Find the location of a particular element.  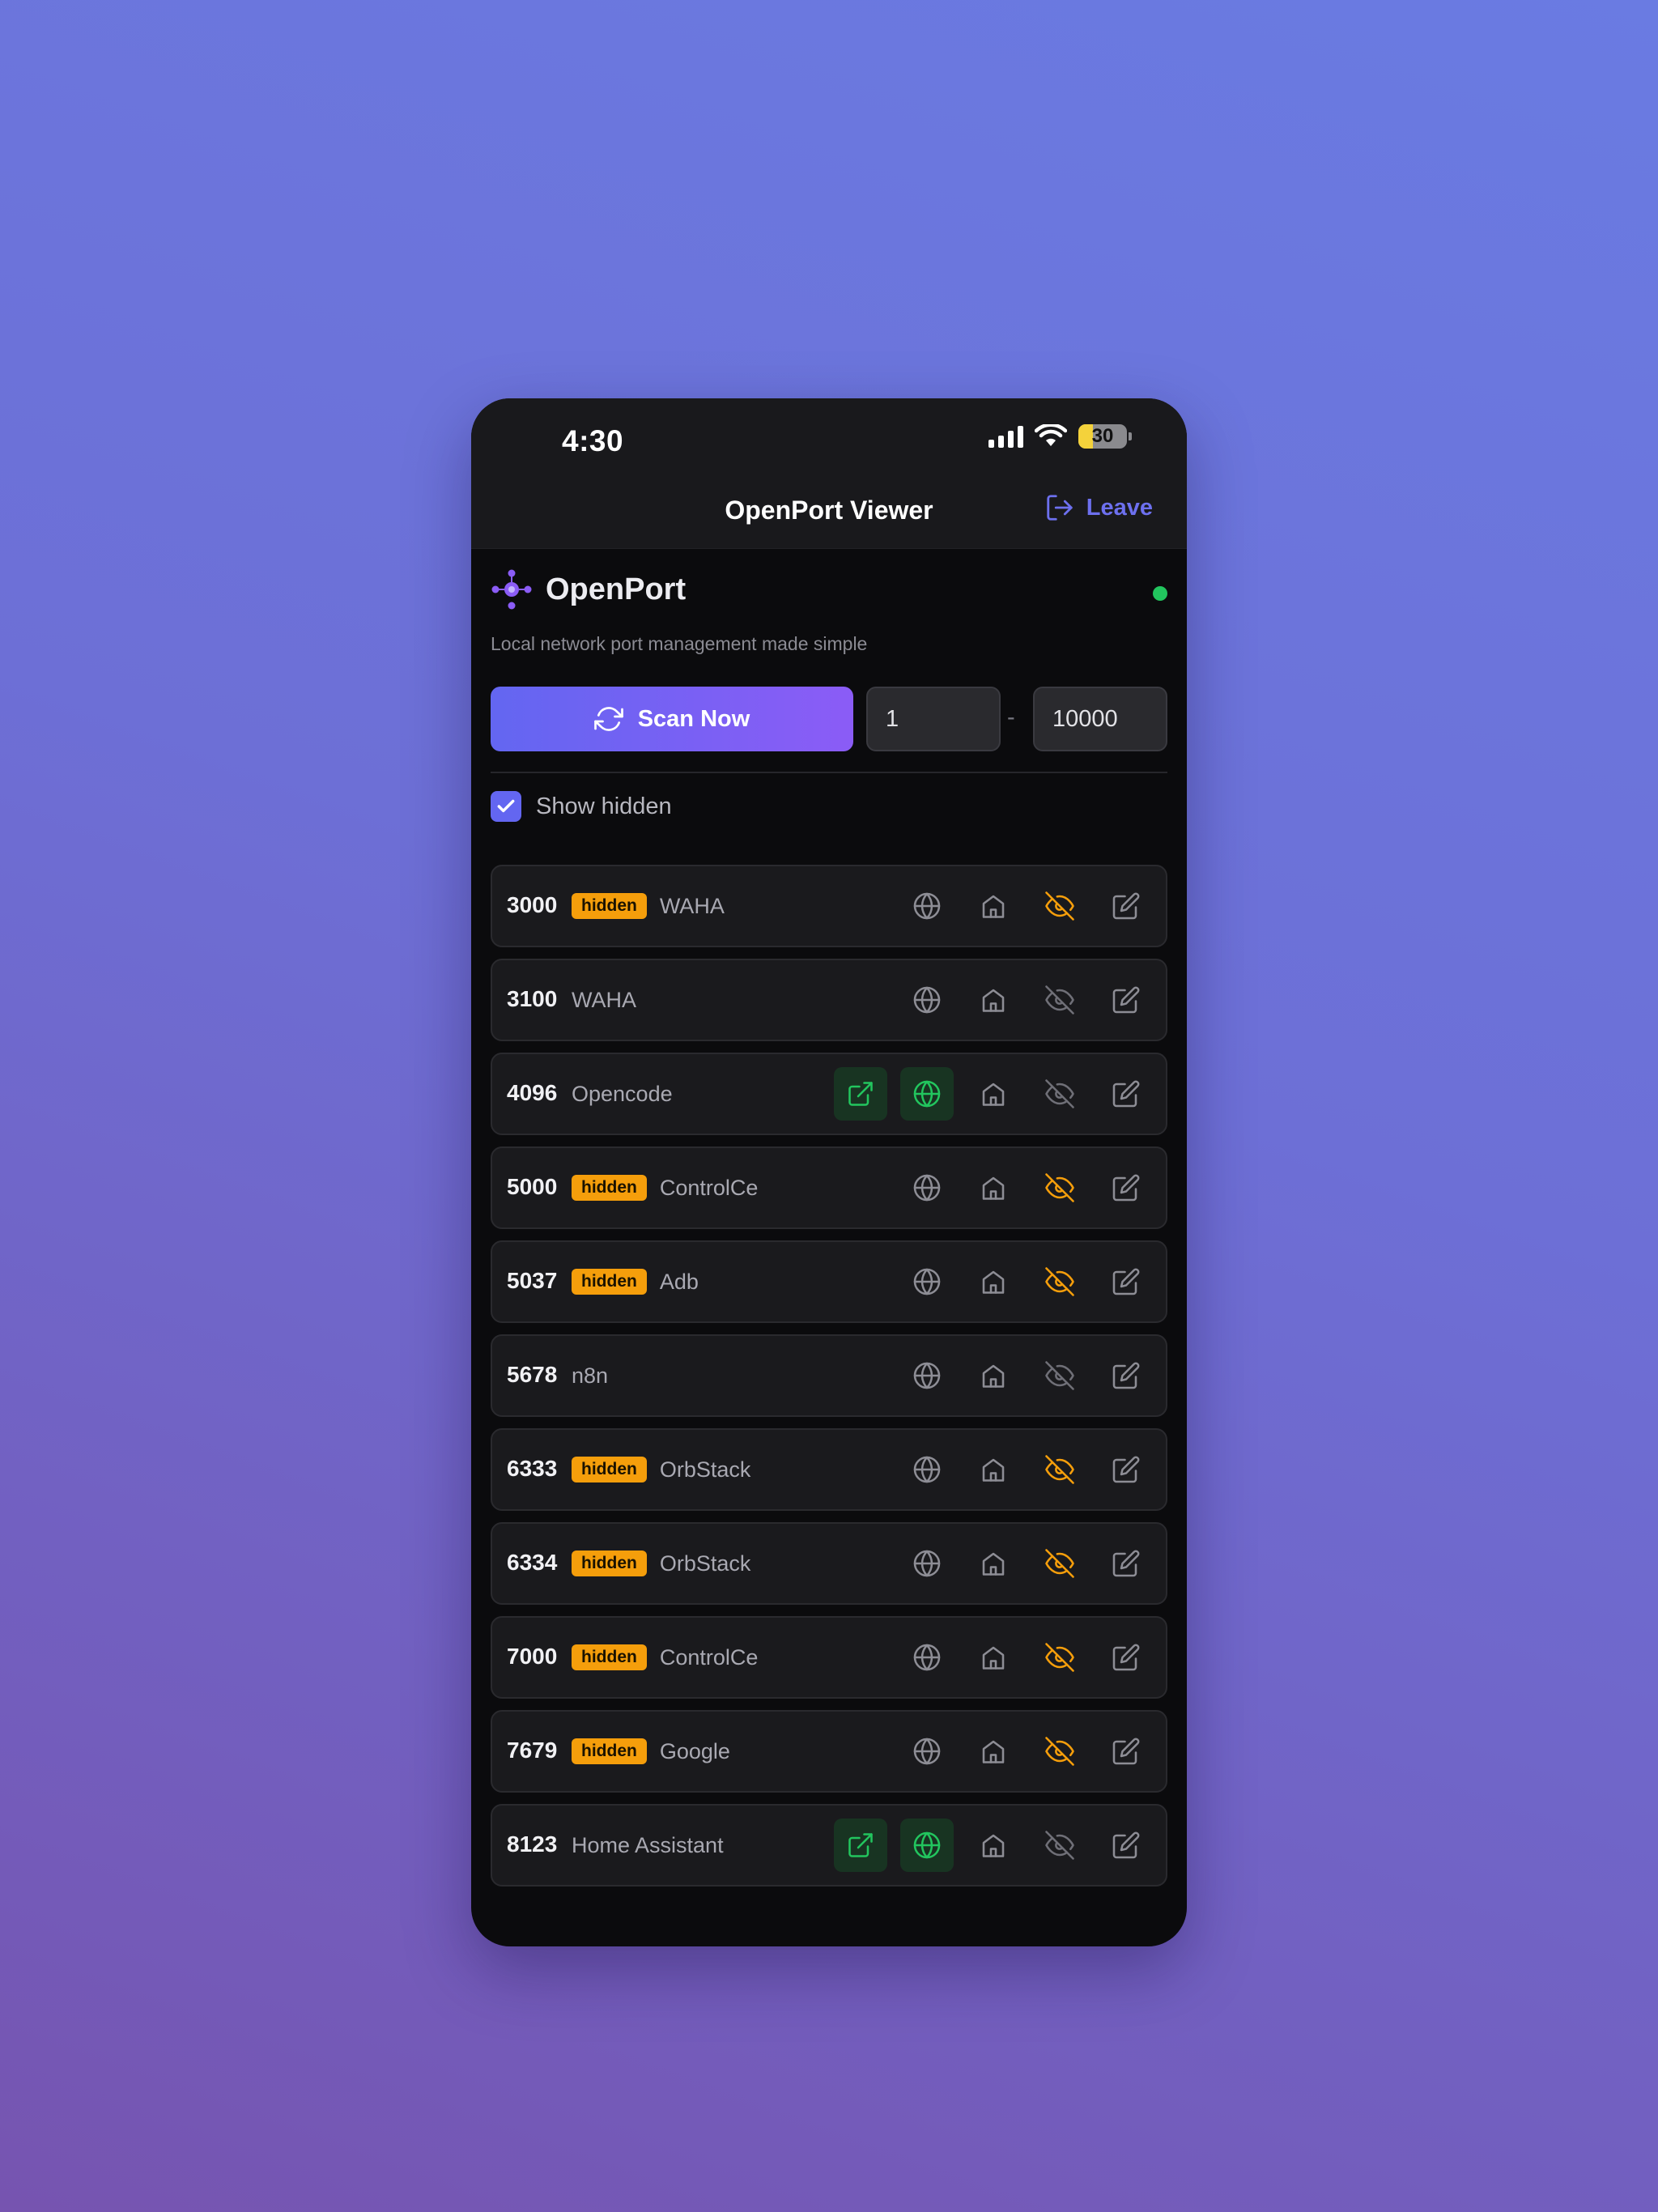

signal-icon is located at coordinates (1005, 437).